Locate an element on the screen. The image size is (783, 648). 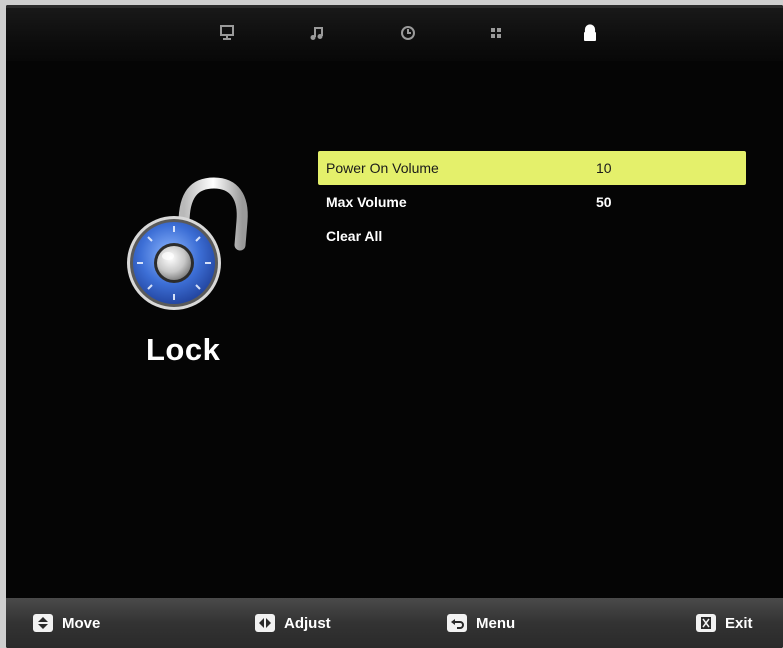
exit-key-icon is located at coordinates (706, 623).